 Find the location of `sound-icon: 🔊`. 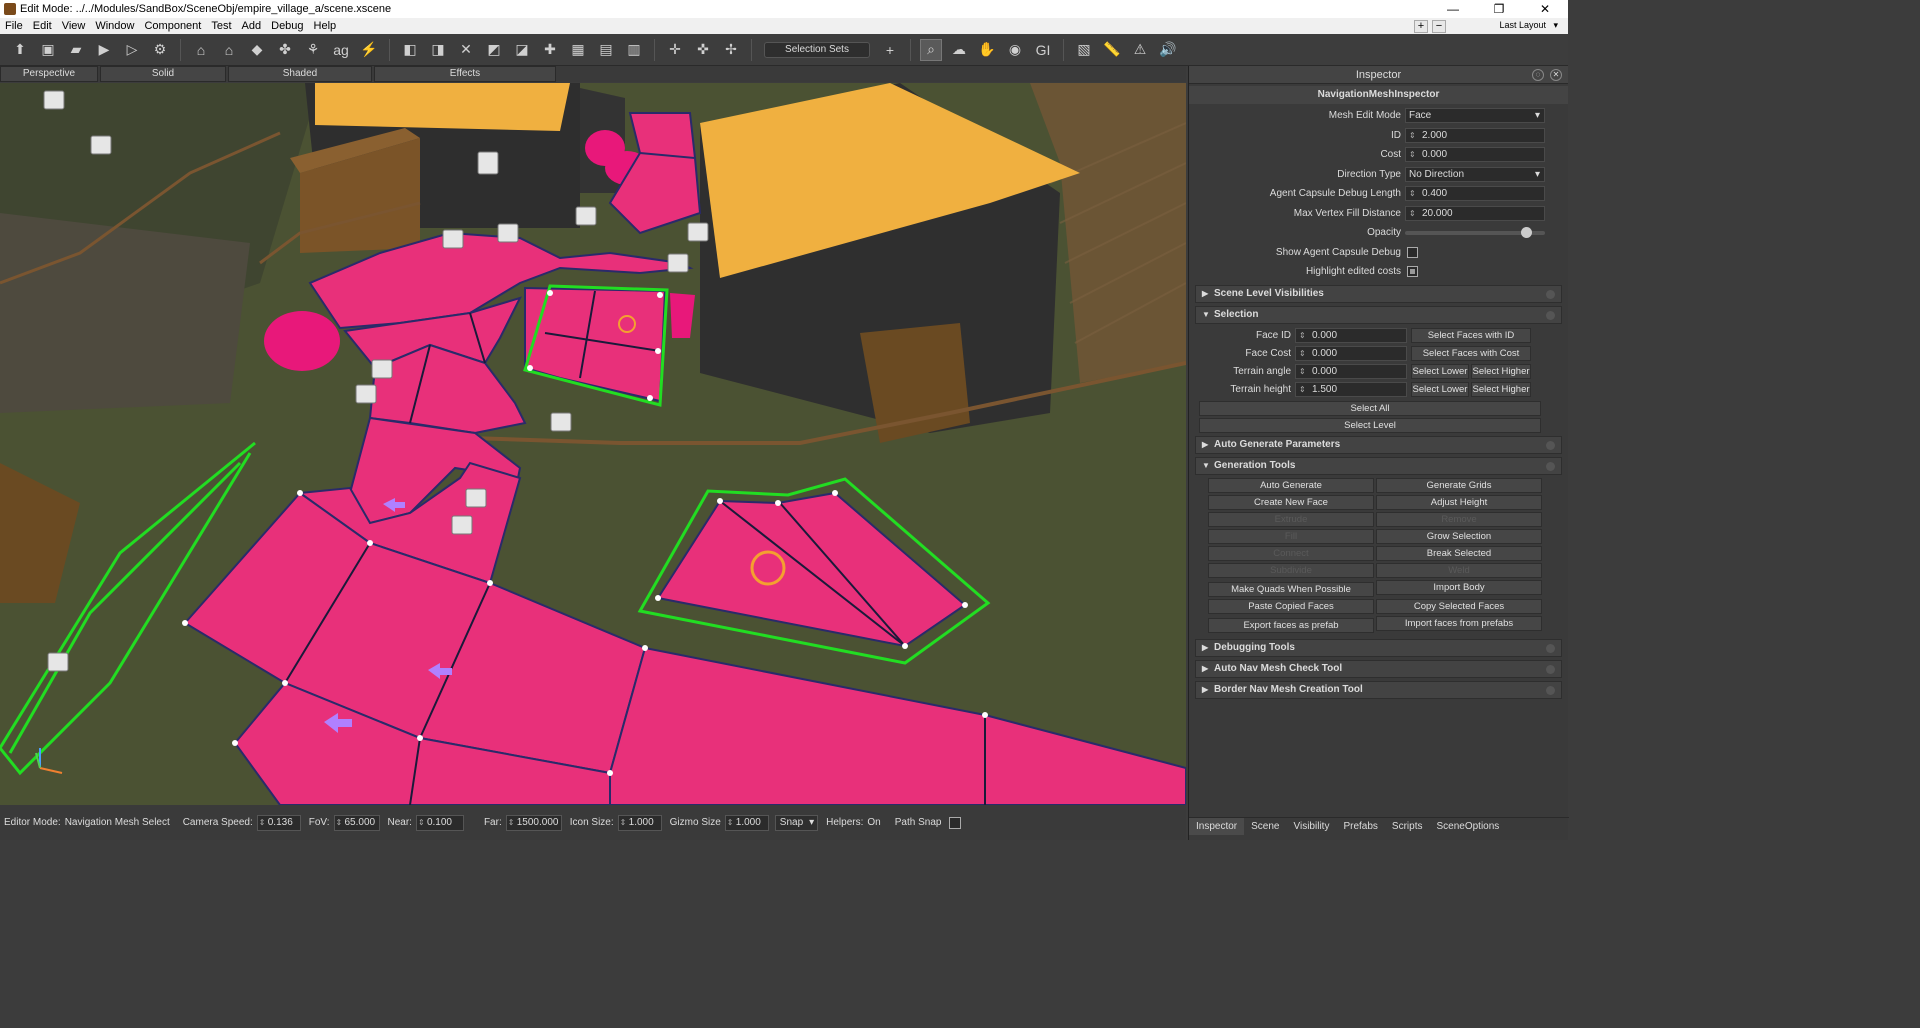

sound-icon: 🔊 is located at coordinates (1168, 50).